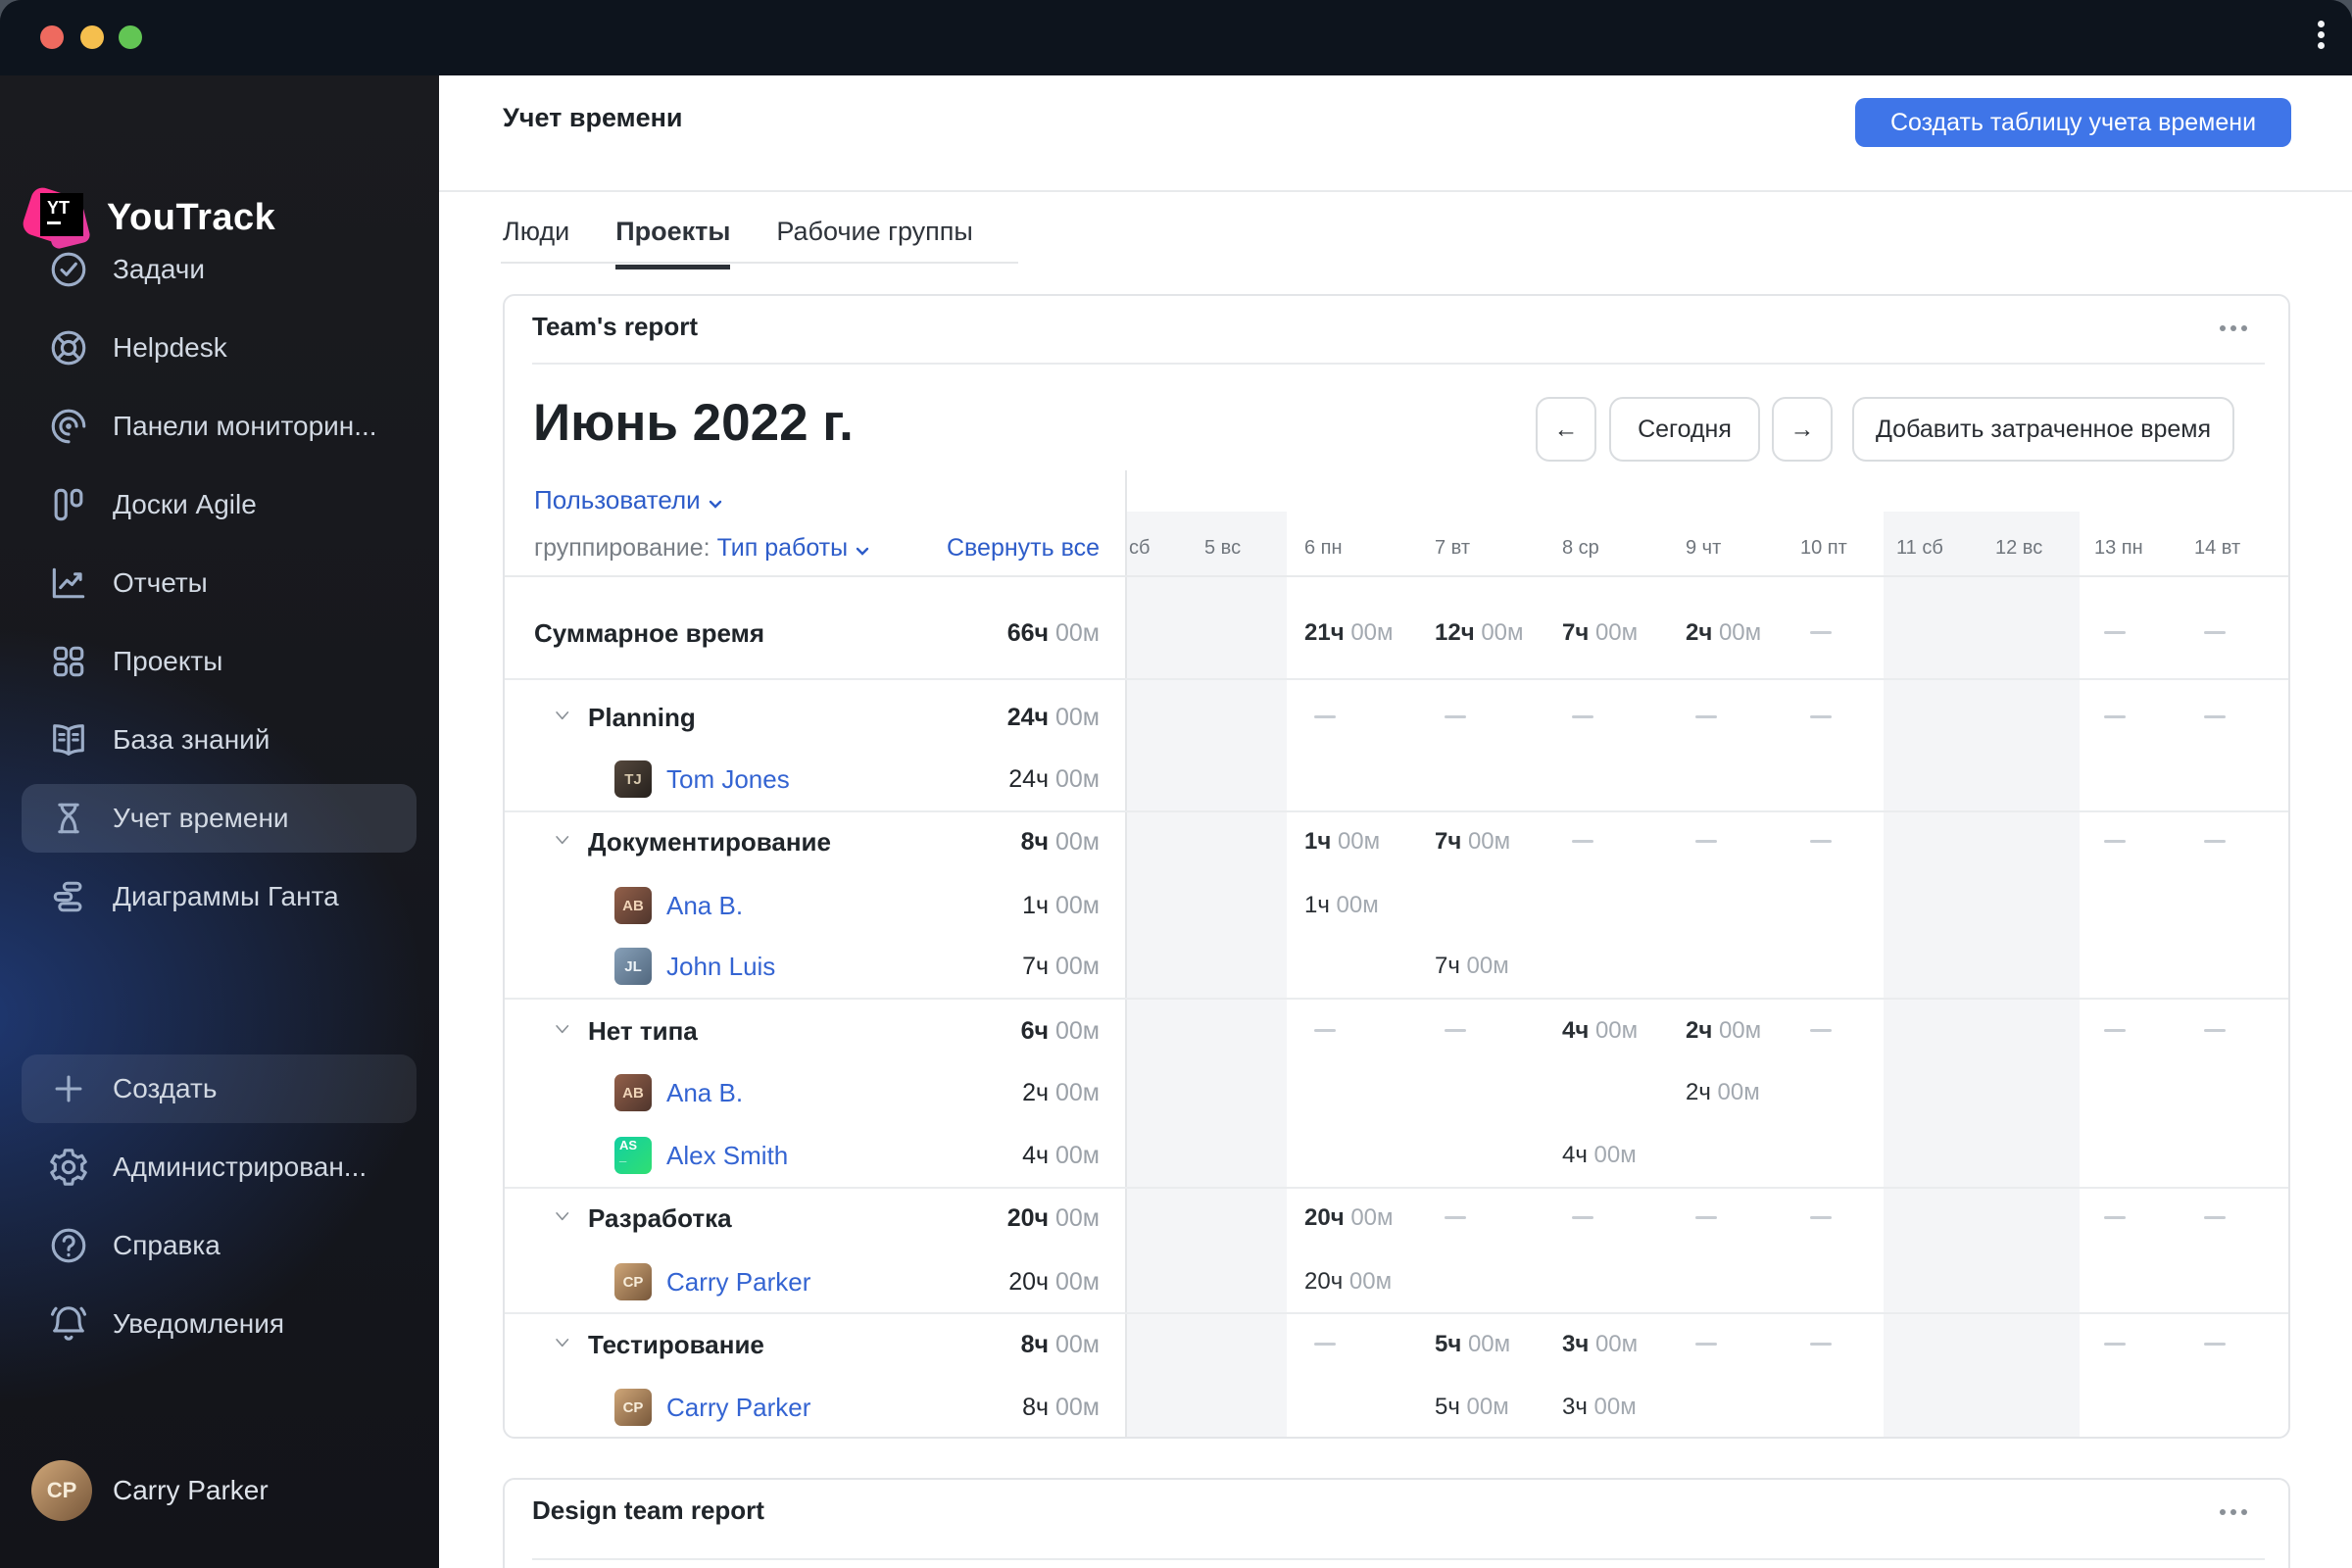 Image resolution: width=2352 pixels, height=1568 pixels. Describe the element at coordinates (1396, 1218) in the screenshot. I see `timesheet-row-group: Разработка 20ч 00м 20ч 00м` at that location.